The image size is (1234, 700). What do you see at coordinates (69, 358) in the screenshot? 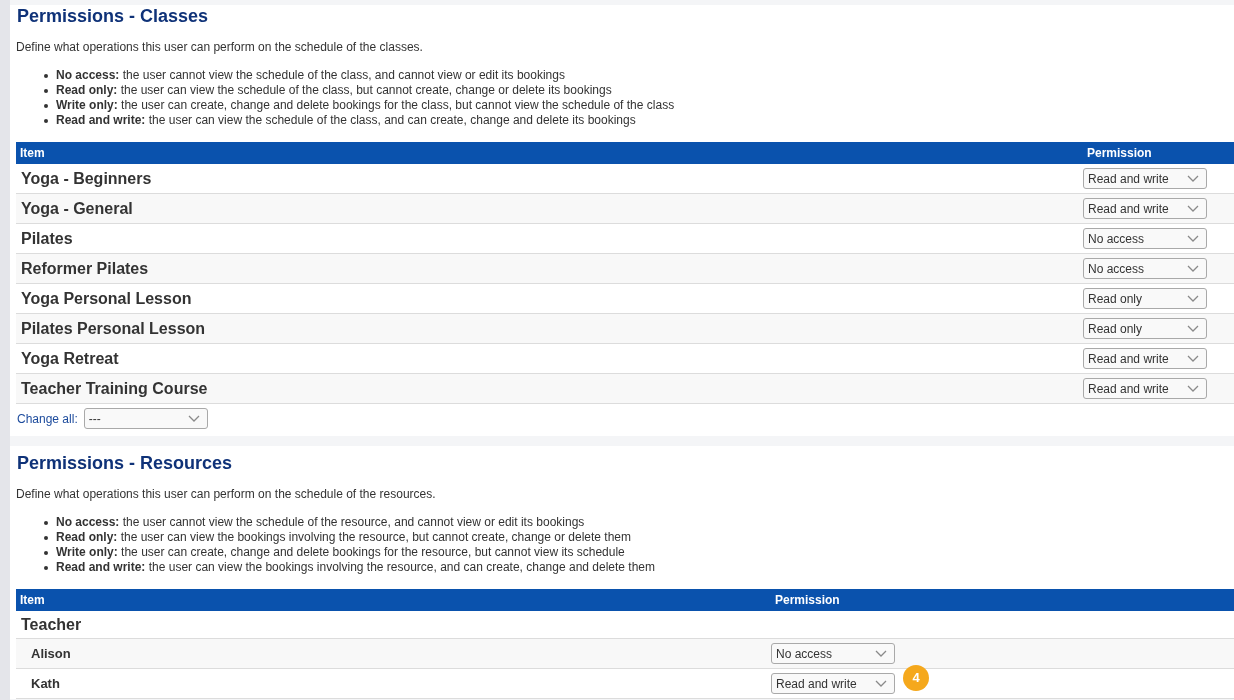
I see `item-name: Yoga Retreat` at bounding box center [69, 358].